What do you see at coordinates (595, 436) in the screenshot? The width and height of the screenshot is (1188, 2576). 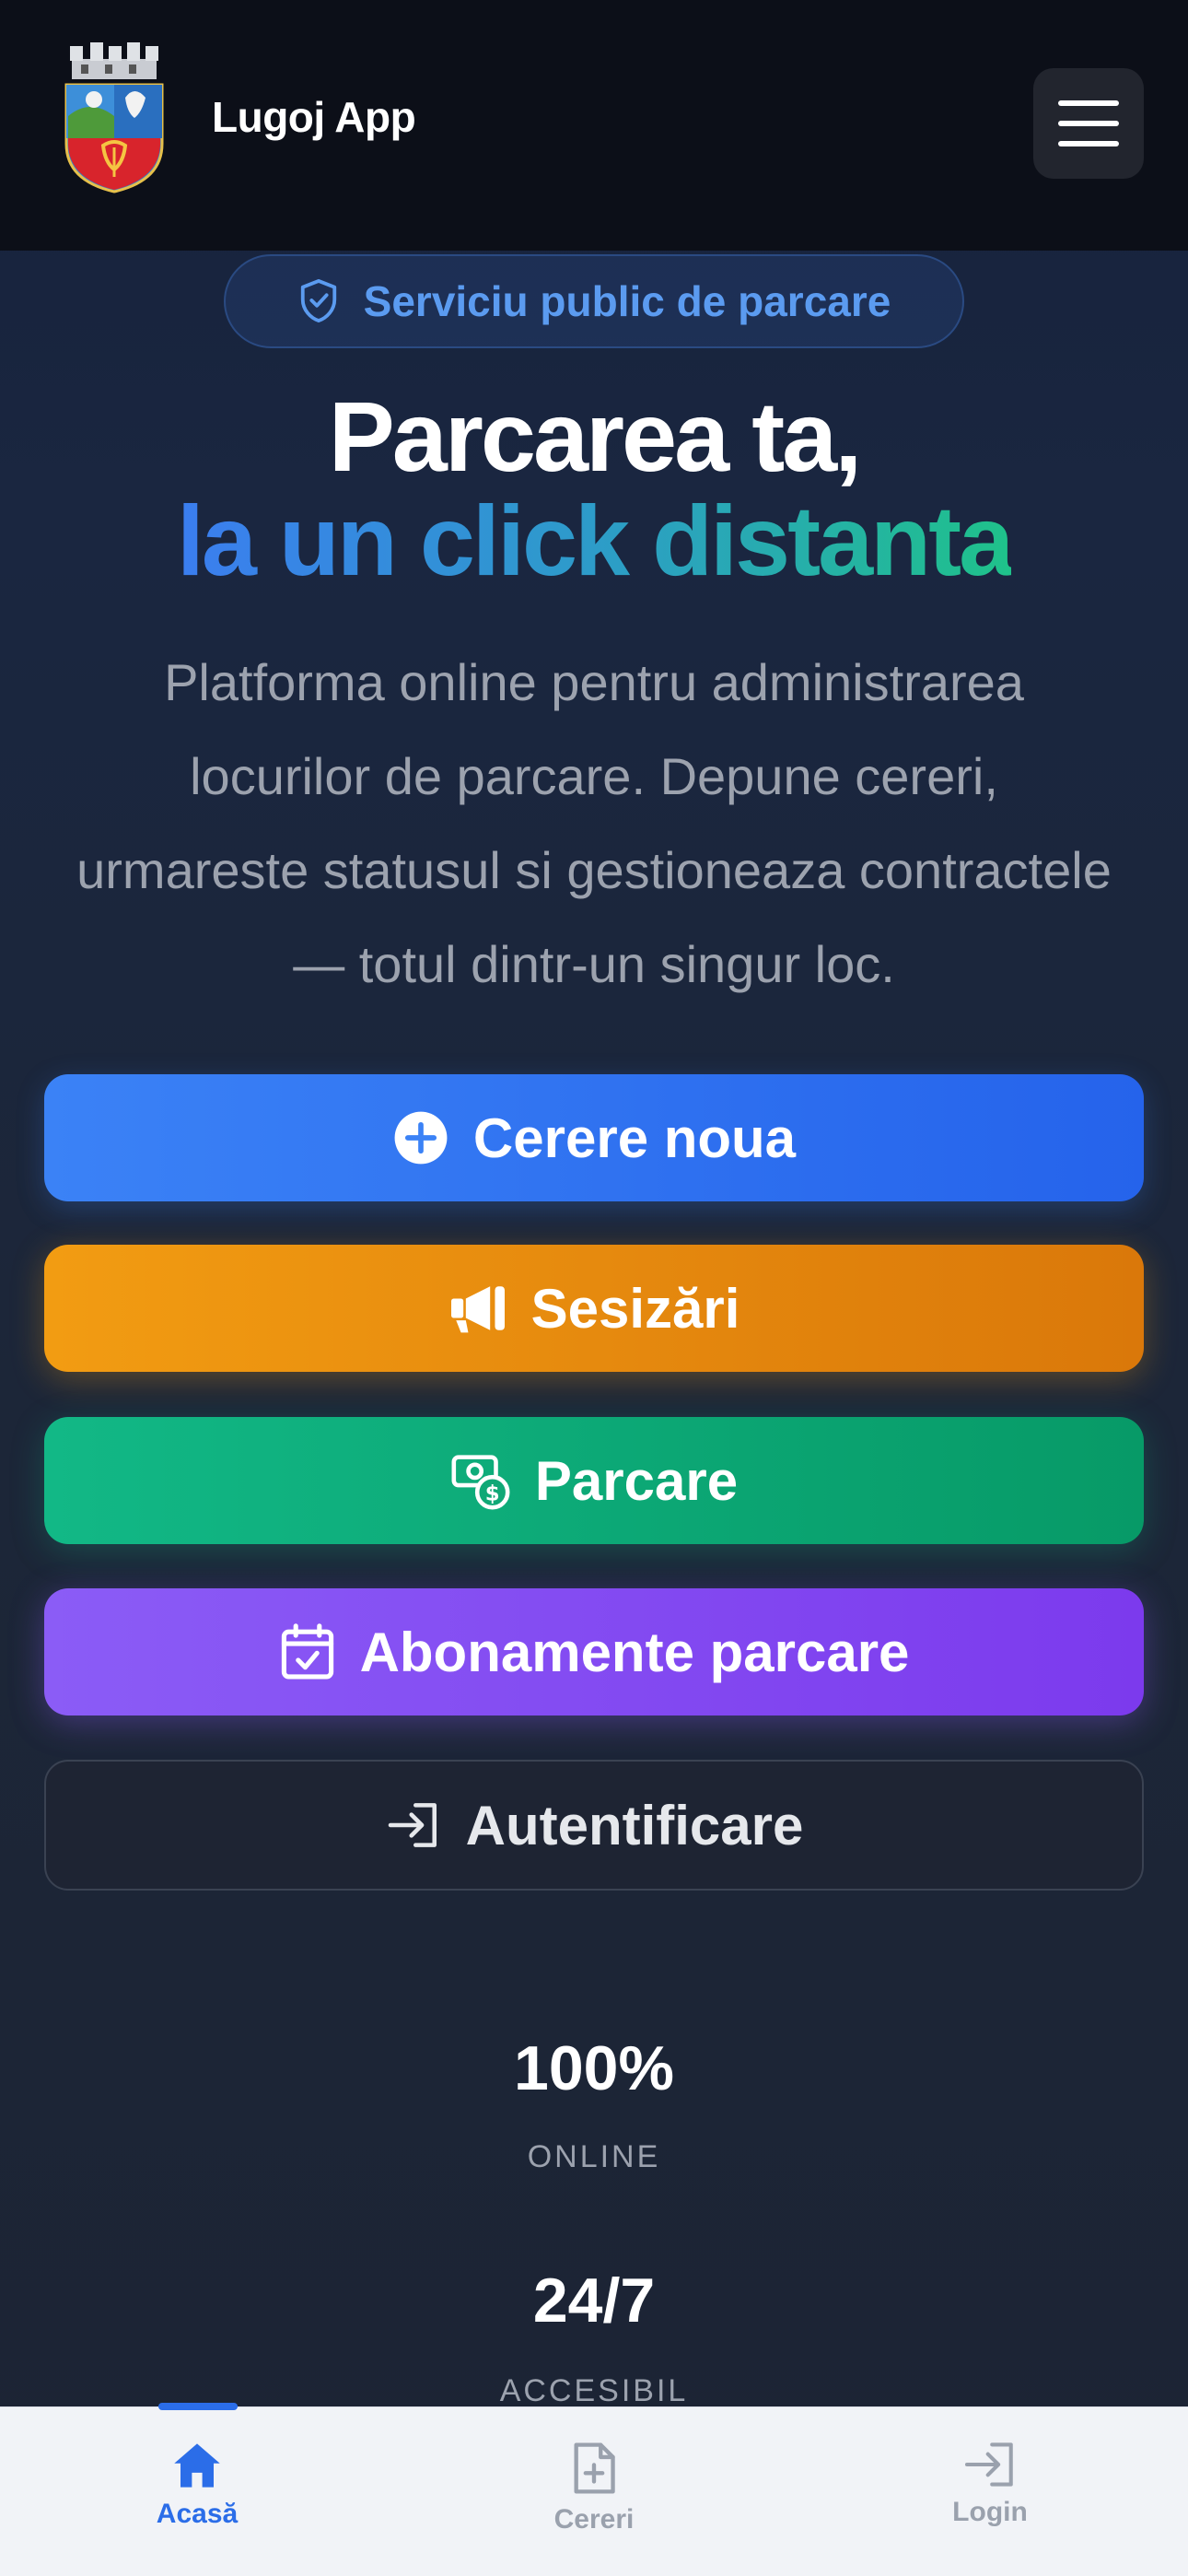 I see `hero-title-line1: Parcarea ta,` at bounding box center [595, 436].